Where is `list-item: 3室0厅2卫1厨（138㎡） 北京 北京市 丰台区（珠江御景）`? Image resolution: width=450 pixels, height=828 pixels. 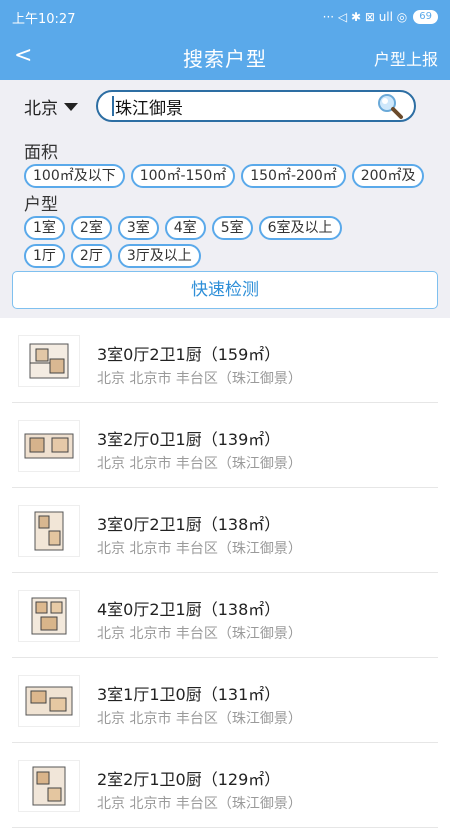 list-item: 3室0厅2卫1厨（138㎡） 北京 北京市 丰台区（珠江御景） is located at coordinates (225, 530).